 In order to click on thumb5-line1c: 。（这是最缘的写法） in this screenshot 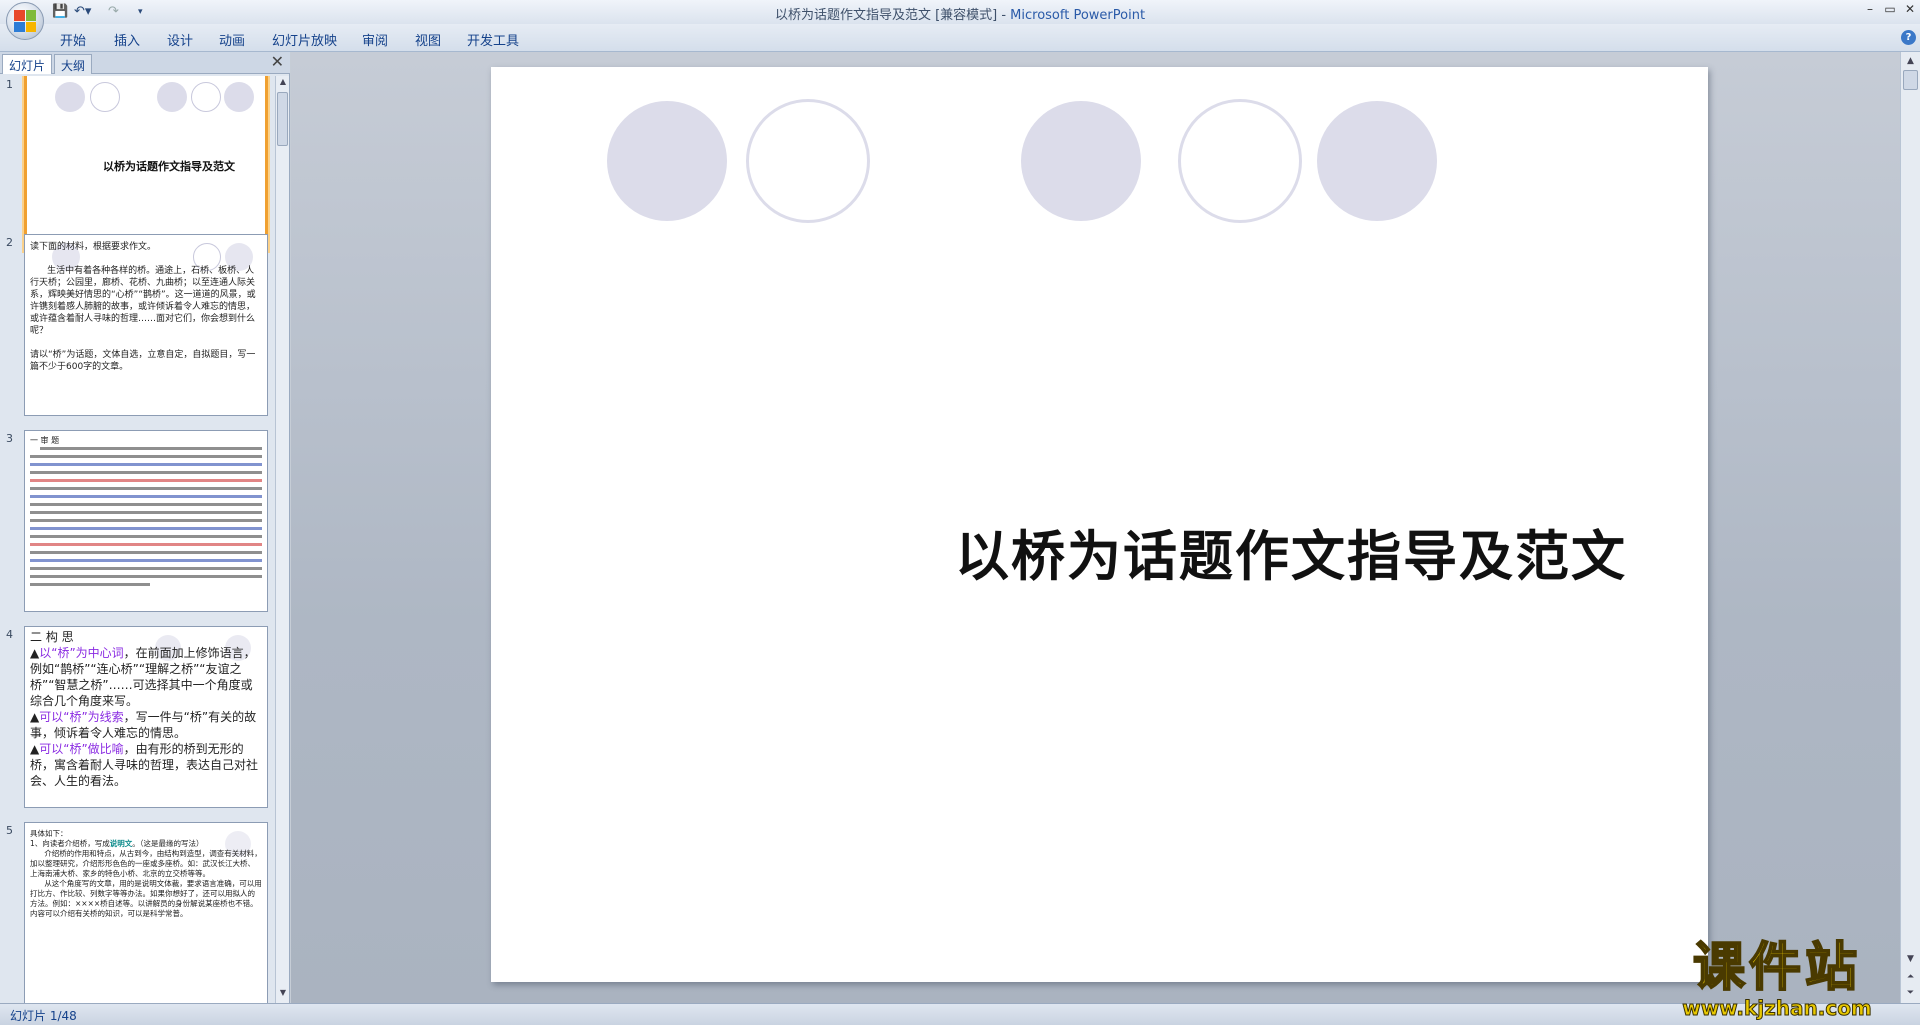, I will do `click(168, 843)`.